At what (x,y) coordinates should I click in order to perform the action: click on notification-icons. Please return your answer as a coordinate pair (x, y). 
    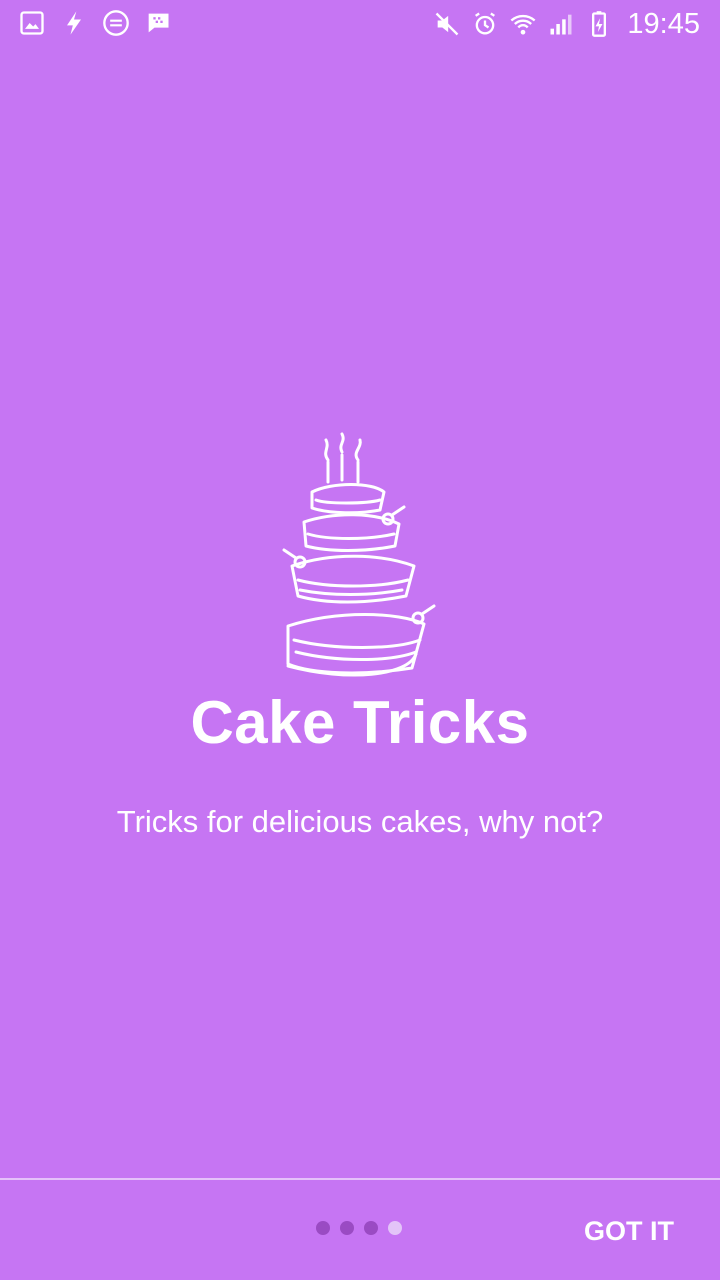
    Looking at the image, I should click on (95, 23).